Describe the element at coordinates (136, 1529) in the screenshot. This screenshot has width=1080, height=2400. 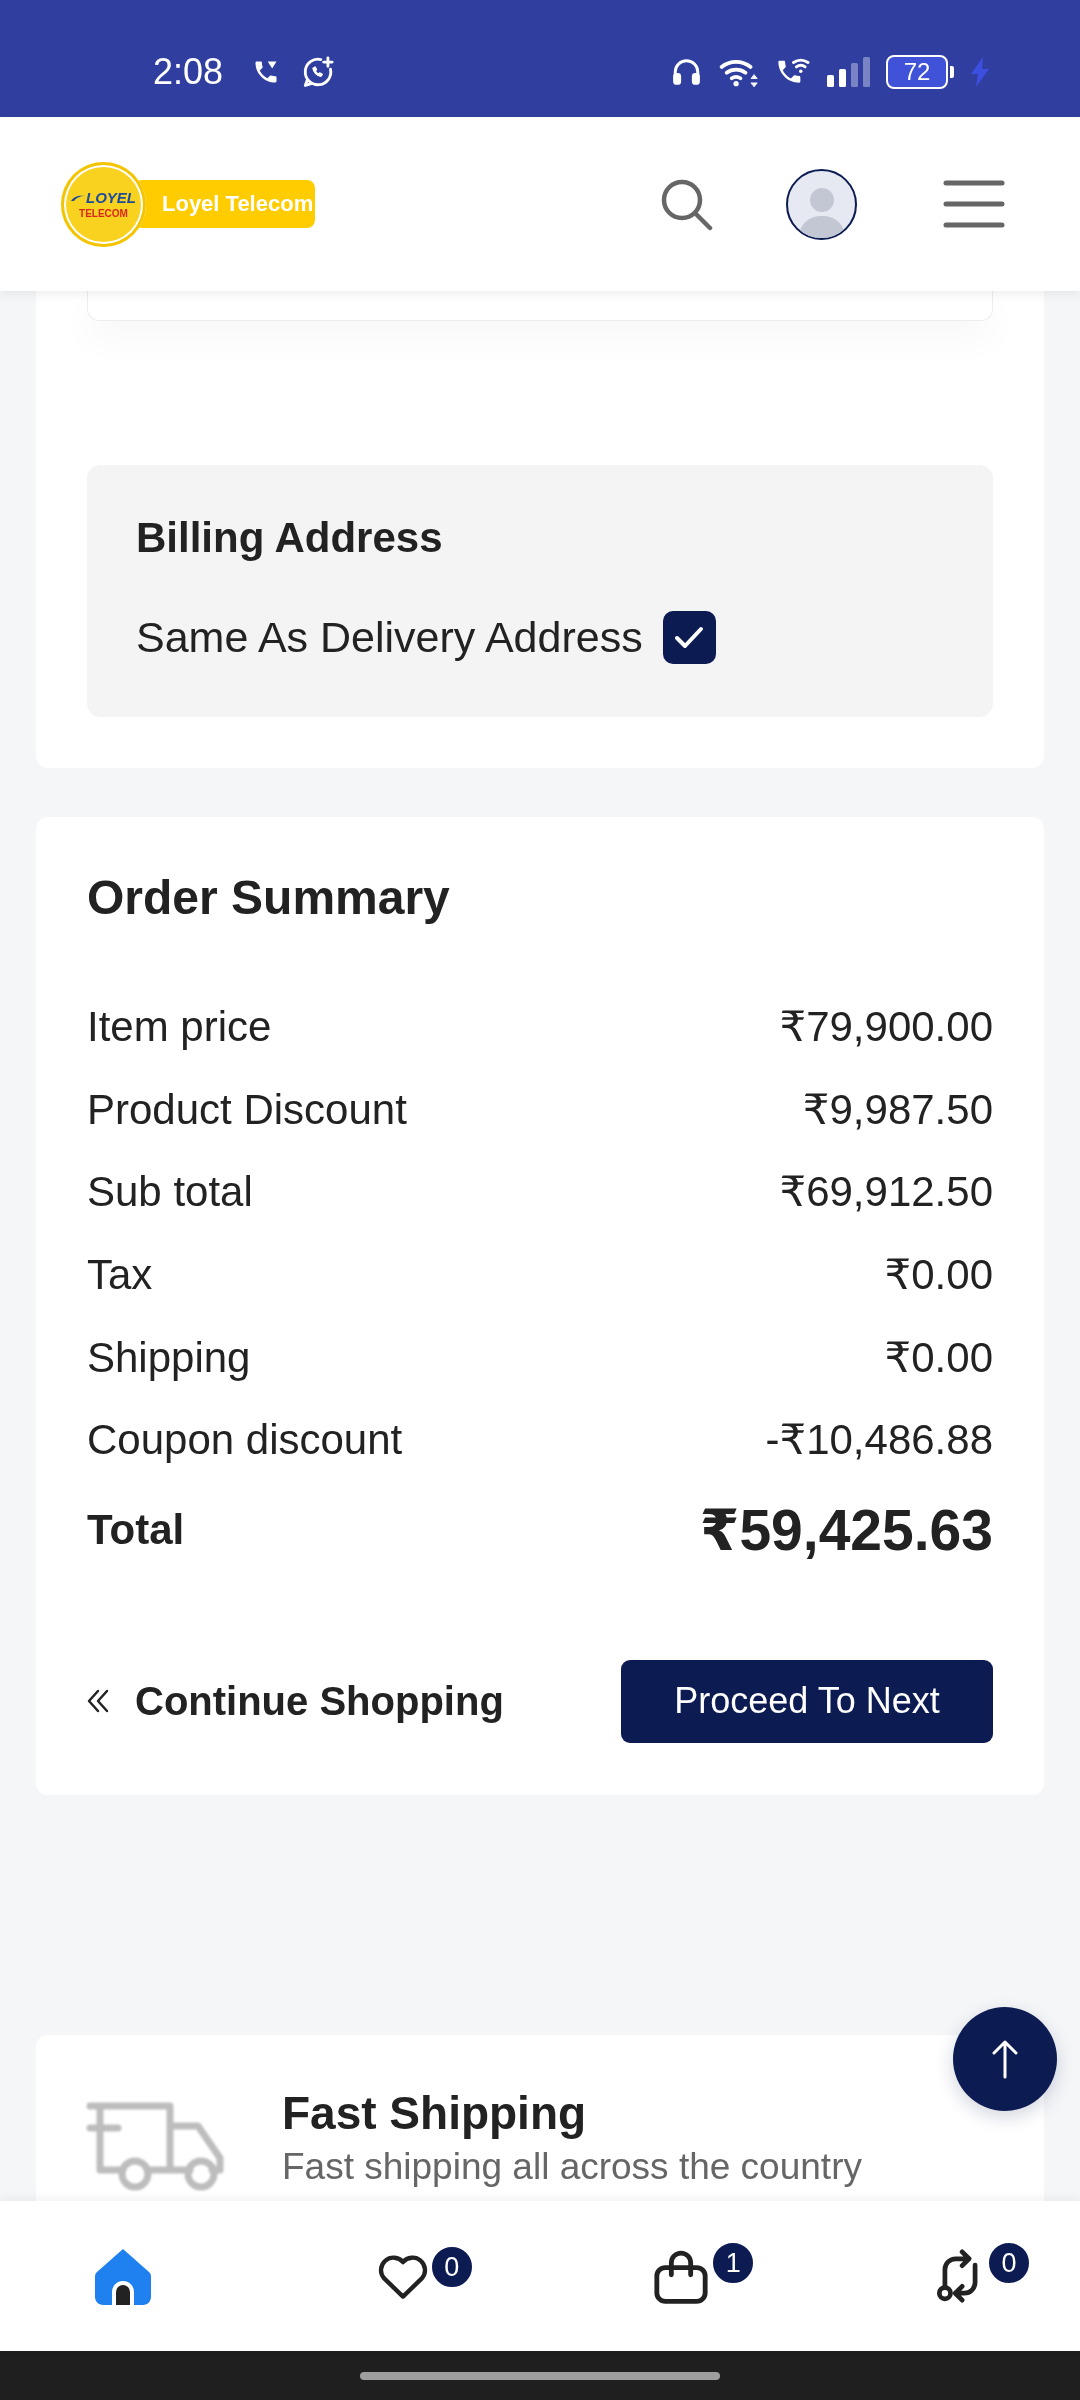
I see `total-label: Total` at that location.